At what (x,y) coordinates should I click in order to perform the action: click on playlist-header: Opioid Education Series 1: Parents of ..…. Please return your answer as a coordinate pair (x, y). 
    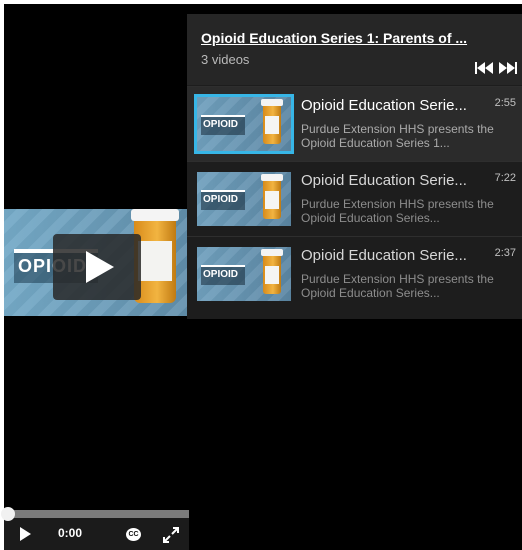
    Looking at the image, I should click on (354, 49).